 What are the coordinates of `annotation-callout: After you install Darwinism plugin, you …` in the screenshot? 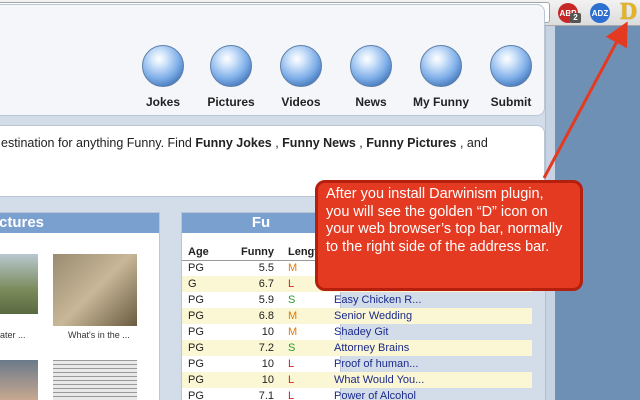 It's located at (449, 235).